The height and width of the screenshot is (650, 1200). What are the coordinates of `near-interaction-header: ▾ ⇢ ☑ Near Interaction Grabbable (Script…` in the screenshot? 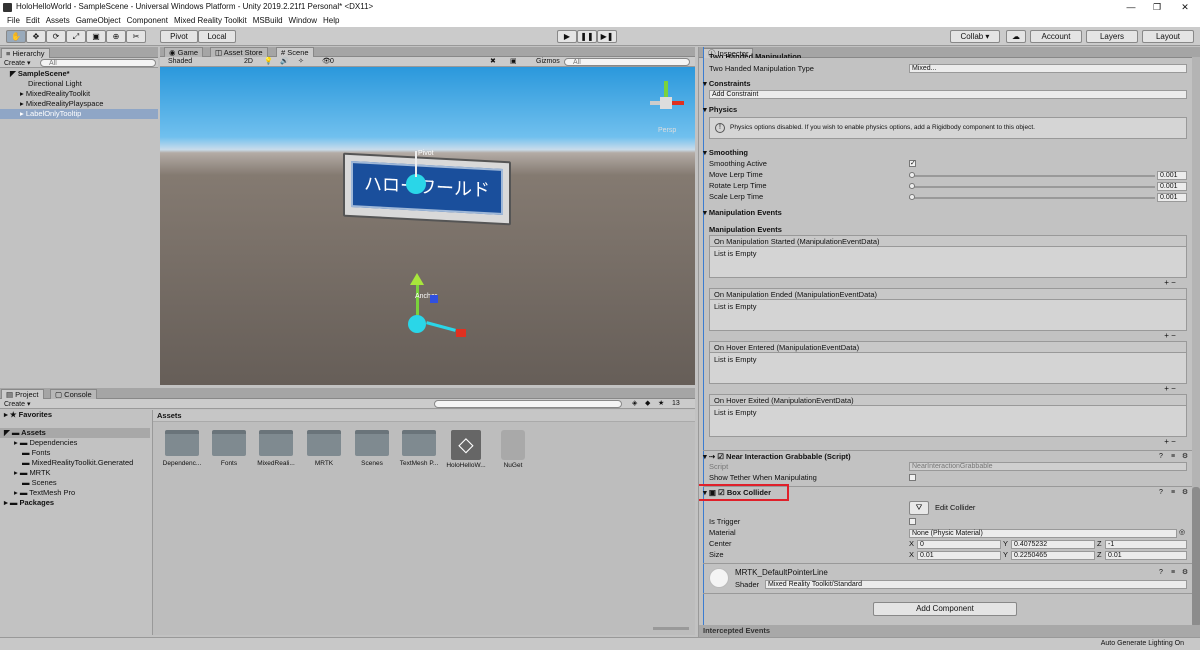 It's located at (777, 457).